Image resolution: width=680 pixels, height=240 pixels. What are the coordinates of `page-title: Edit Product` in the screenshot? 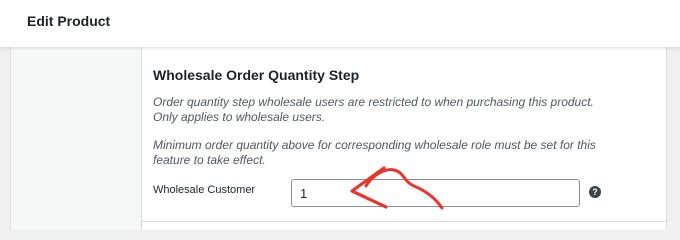 It's located at (69, 21).